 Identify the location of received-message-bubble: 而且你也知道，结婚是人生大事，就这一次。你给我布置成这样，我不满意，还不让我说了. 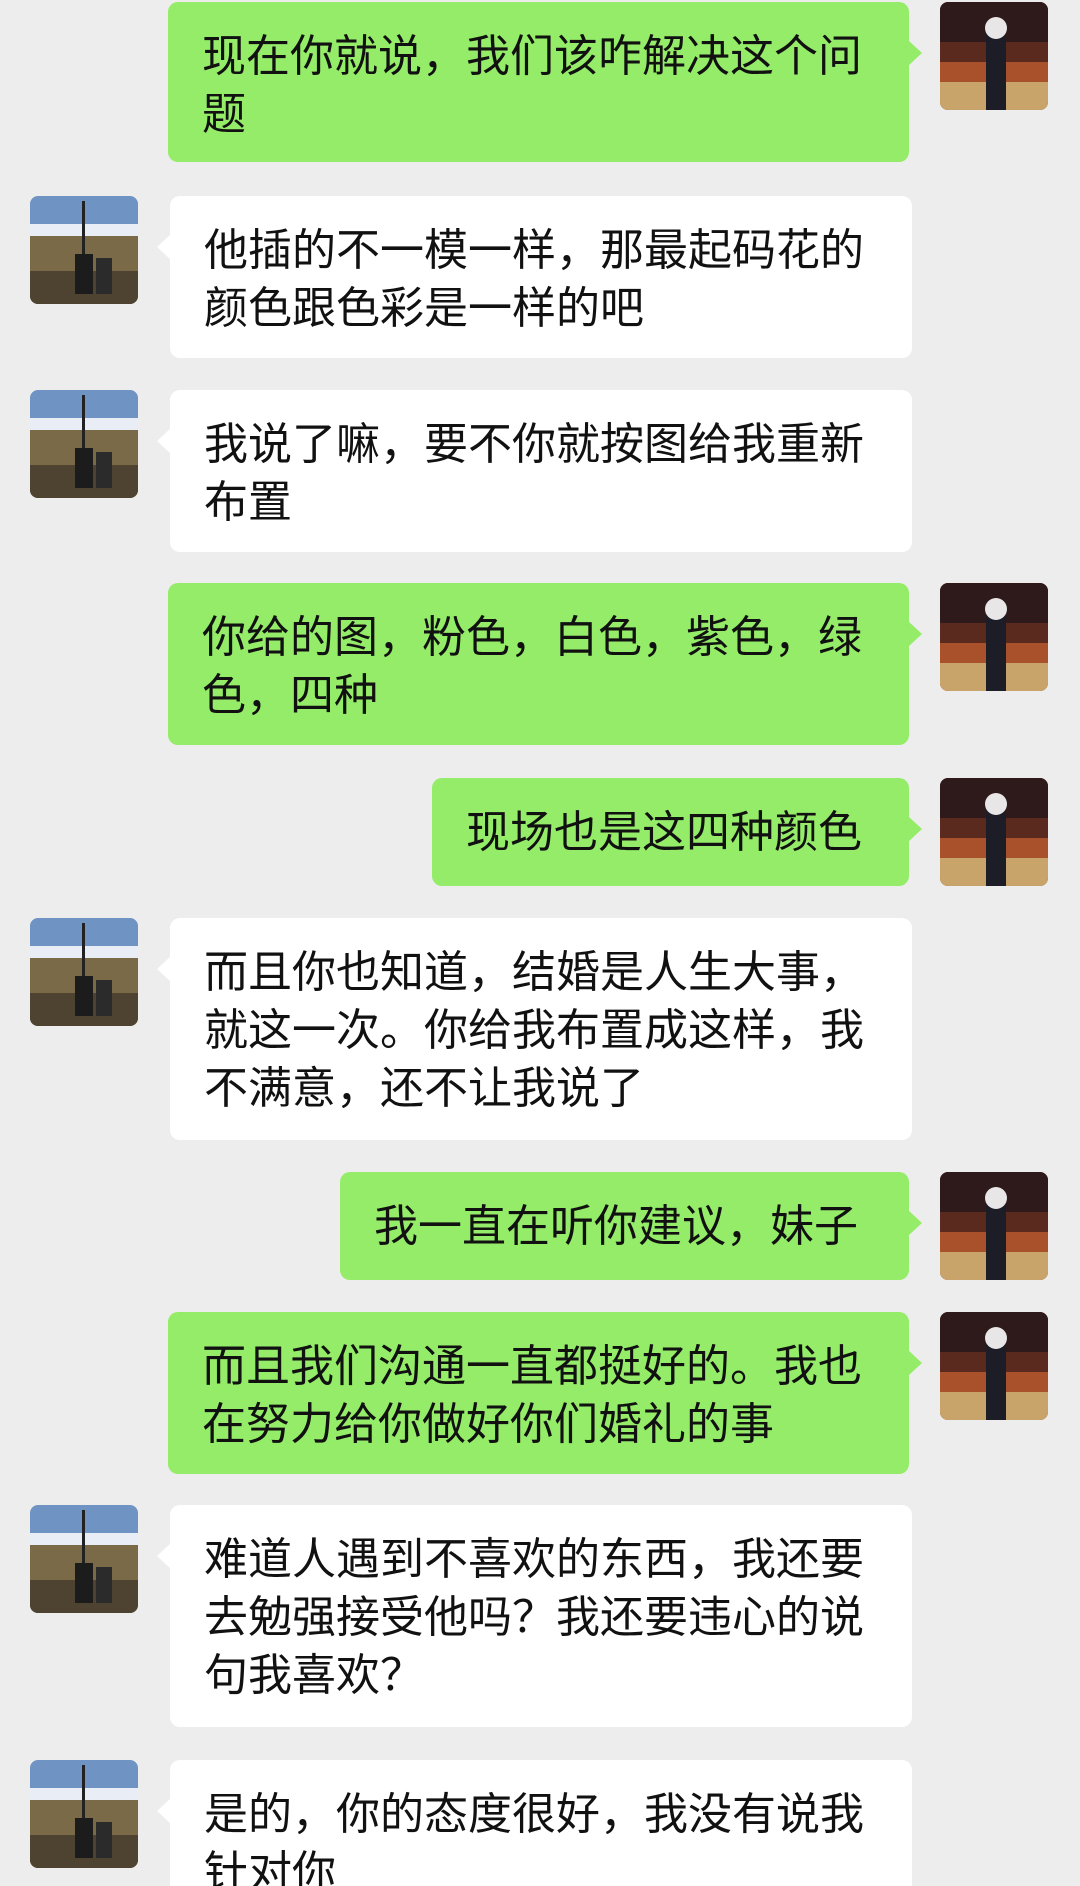
(534, 1029).